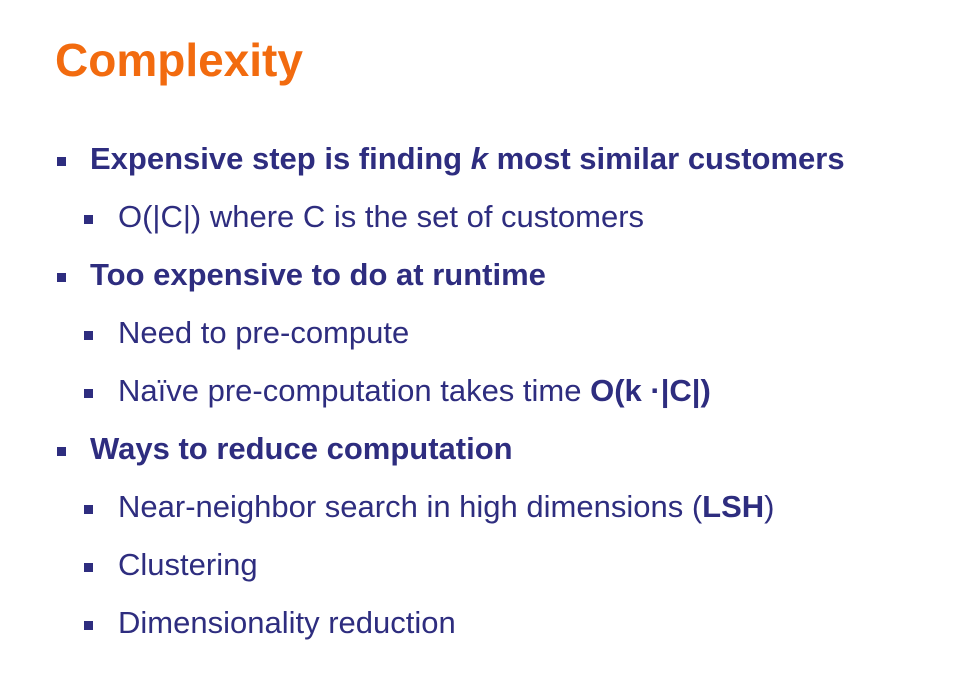 The image size is (966, 682). I want to click on bullet-text: Dimensionality reduction, so click(287, 623).